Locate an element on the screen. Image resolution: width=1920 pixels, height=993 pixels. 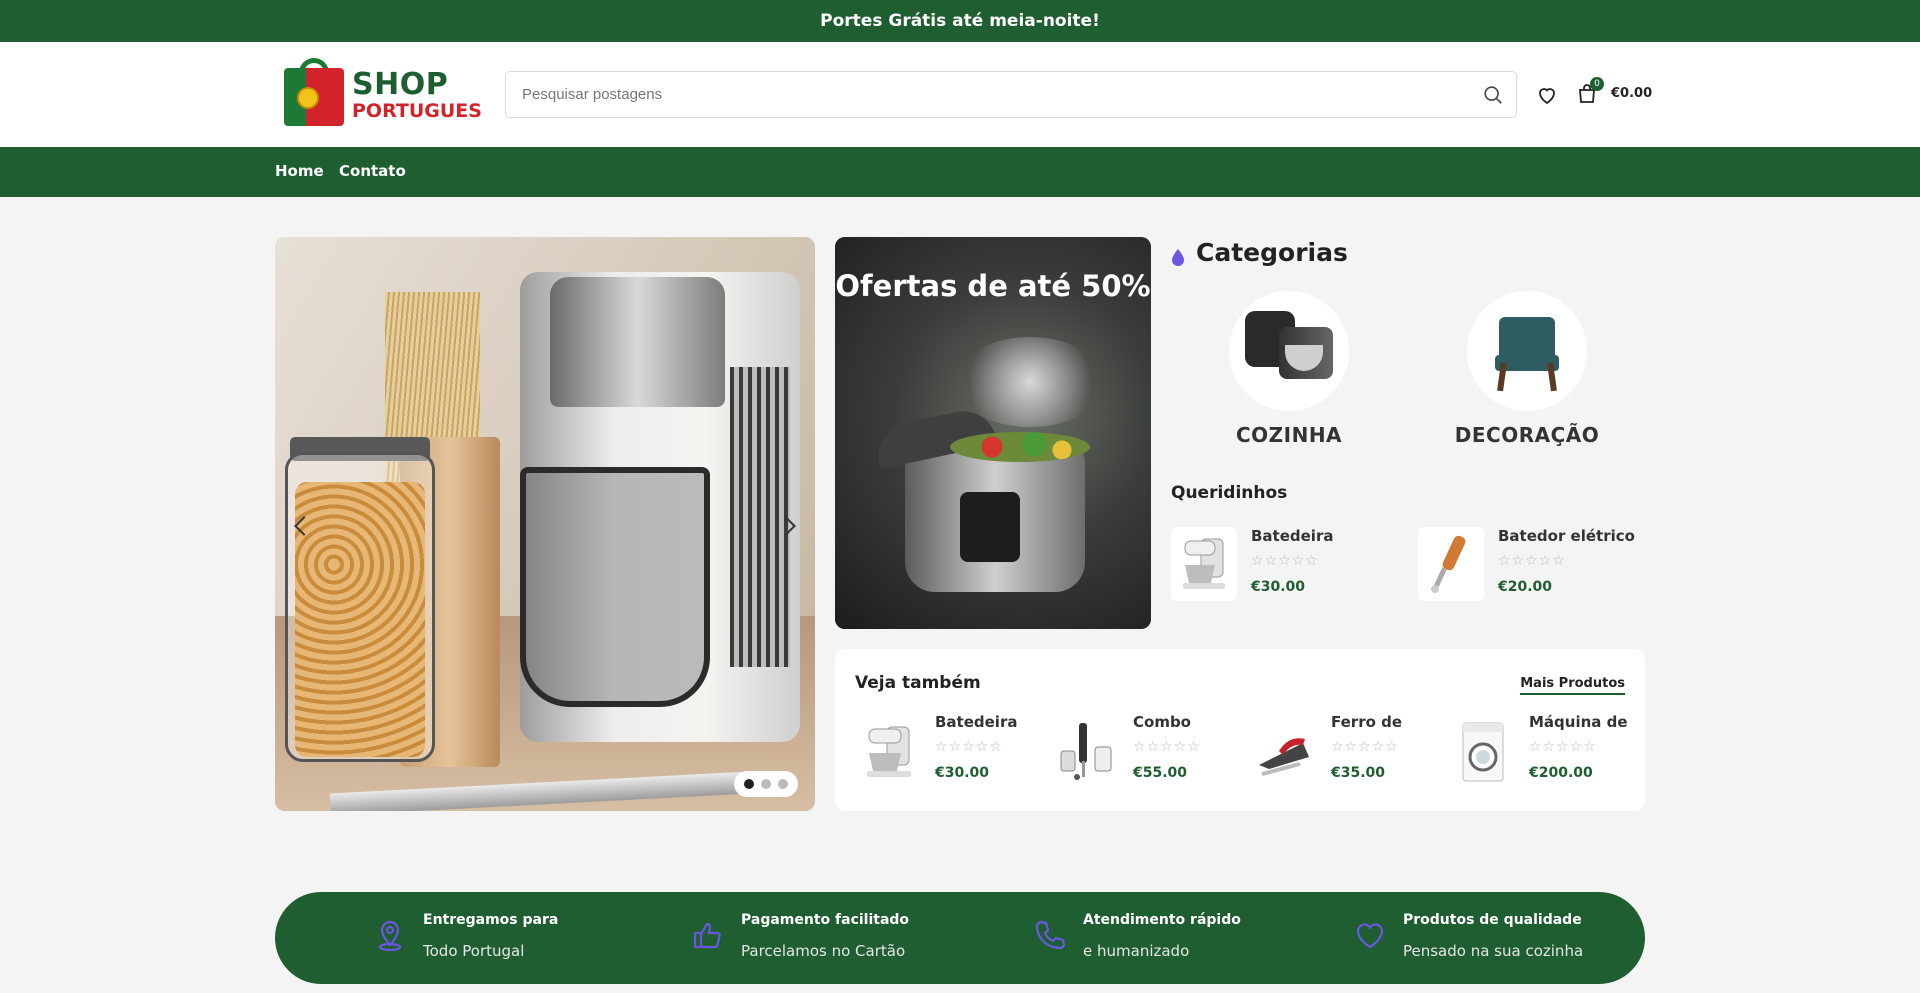
category-cozinha: COZINHA is located at coordinates (1289, 369).